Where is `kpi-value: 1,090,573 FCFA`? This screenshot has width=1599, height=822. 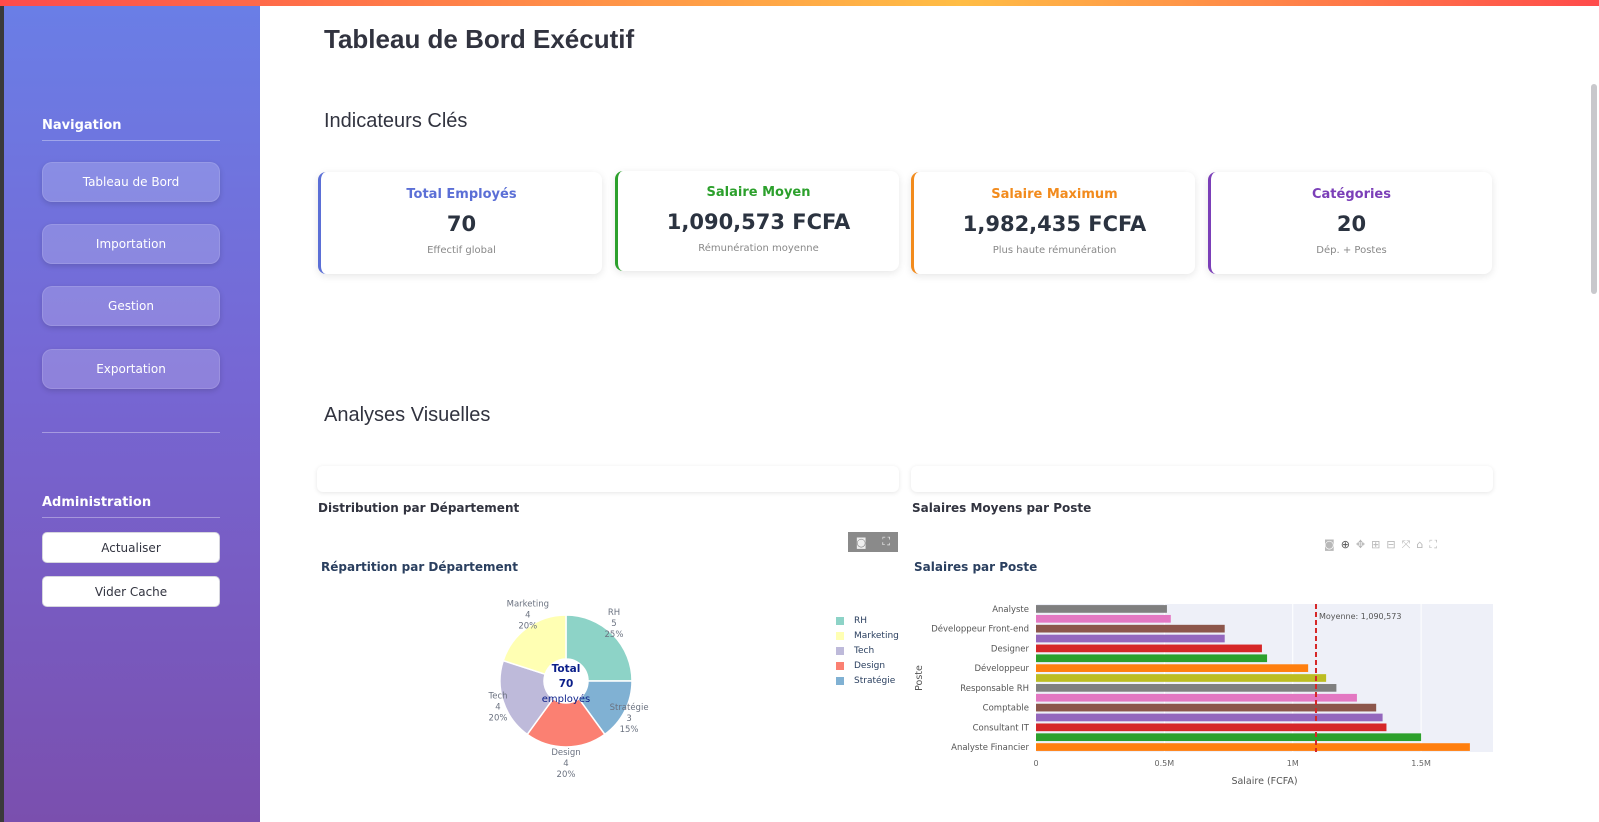 kpi-value: 1,090,573 FCFA is located at coordinates (758, 222).